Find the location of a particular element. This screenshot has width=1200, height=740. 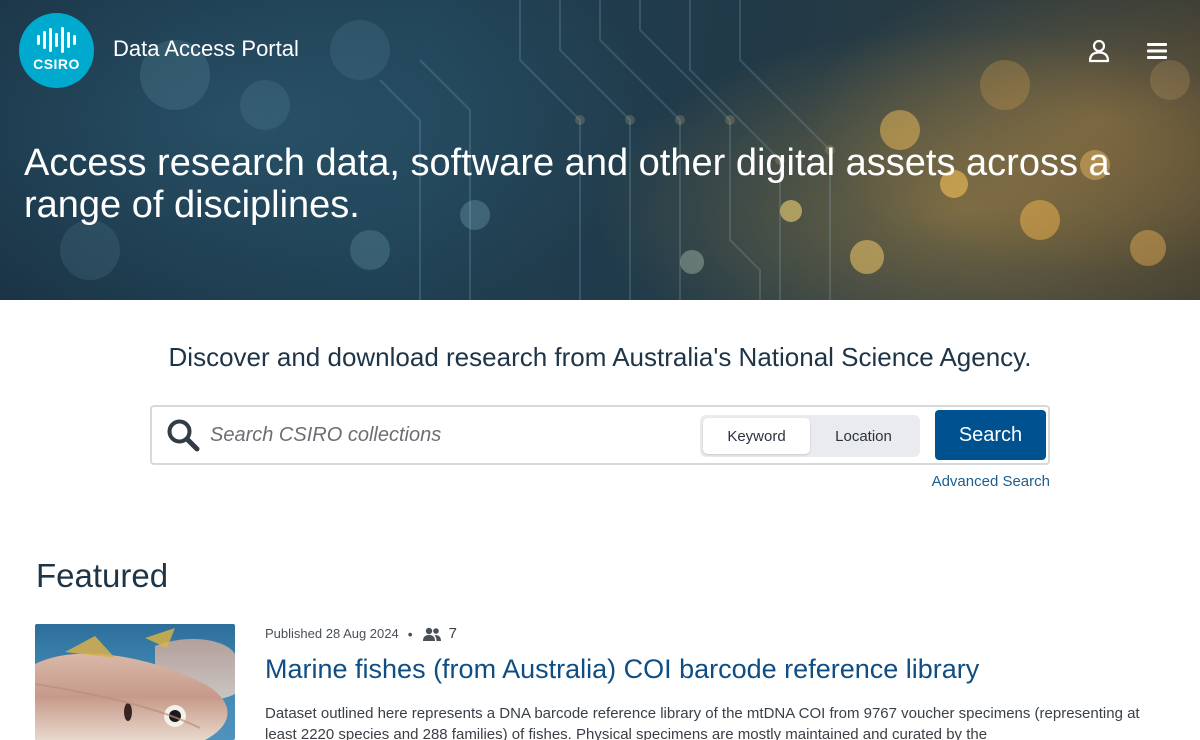

search-bar: Keyword Location Search is located at coordinates (600, 435).